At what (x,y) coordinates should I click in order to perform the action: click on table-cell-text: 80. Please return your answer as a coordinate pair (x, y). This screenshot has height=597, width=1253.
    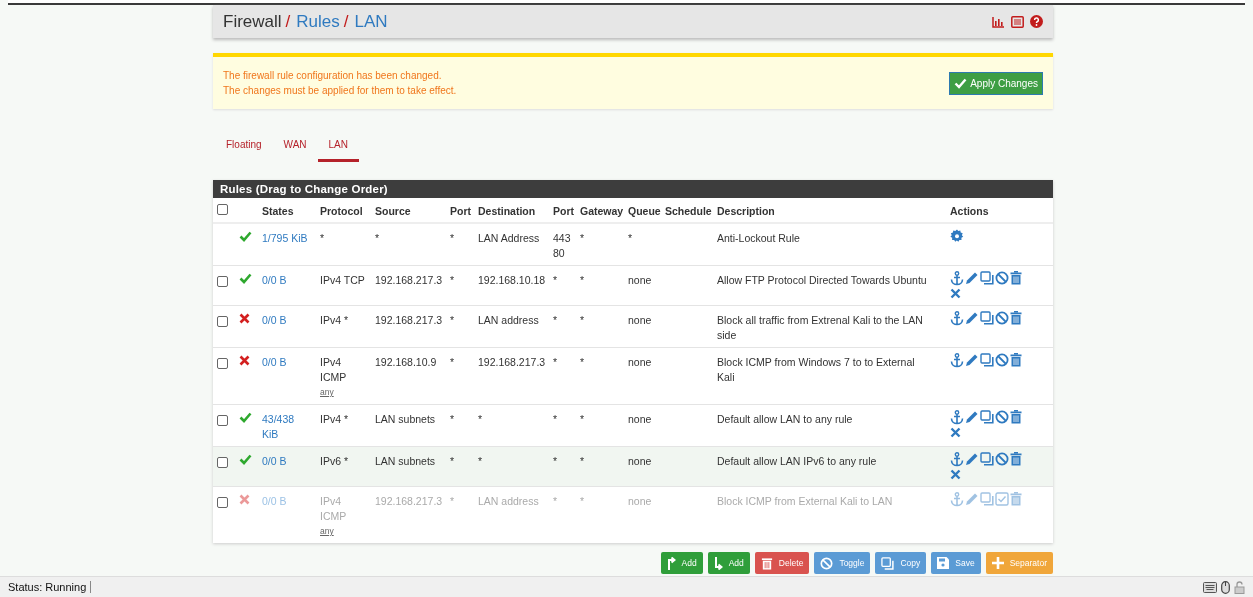
    Looking at the image, I should click on (559, 253).